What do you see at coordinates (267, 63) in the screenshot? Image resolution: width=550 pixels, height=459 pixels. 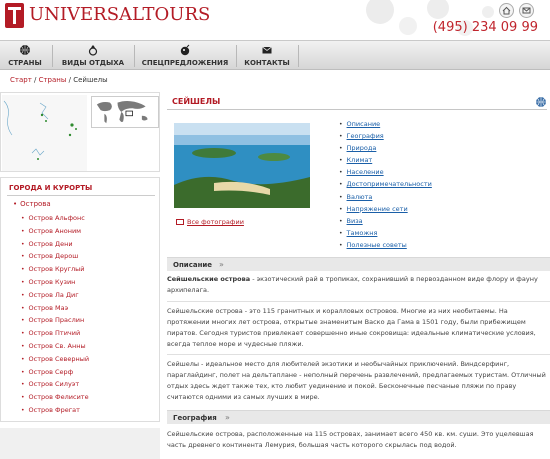 I see `nav-contacts-label: КОНТАКТЫ` at bounding box center [267, 63].